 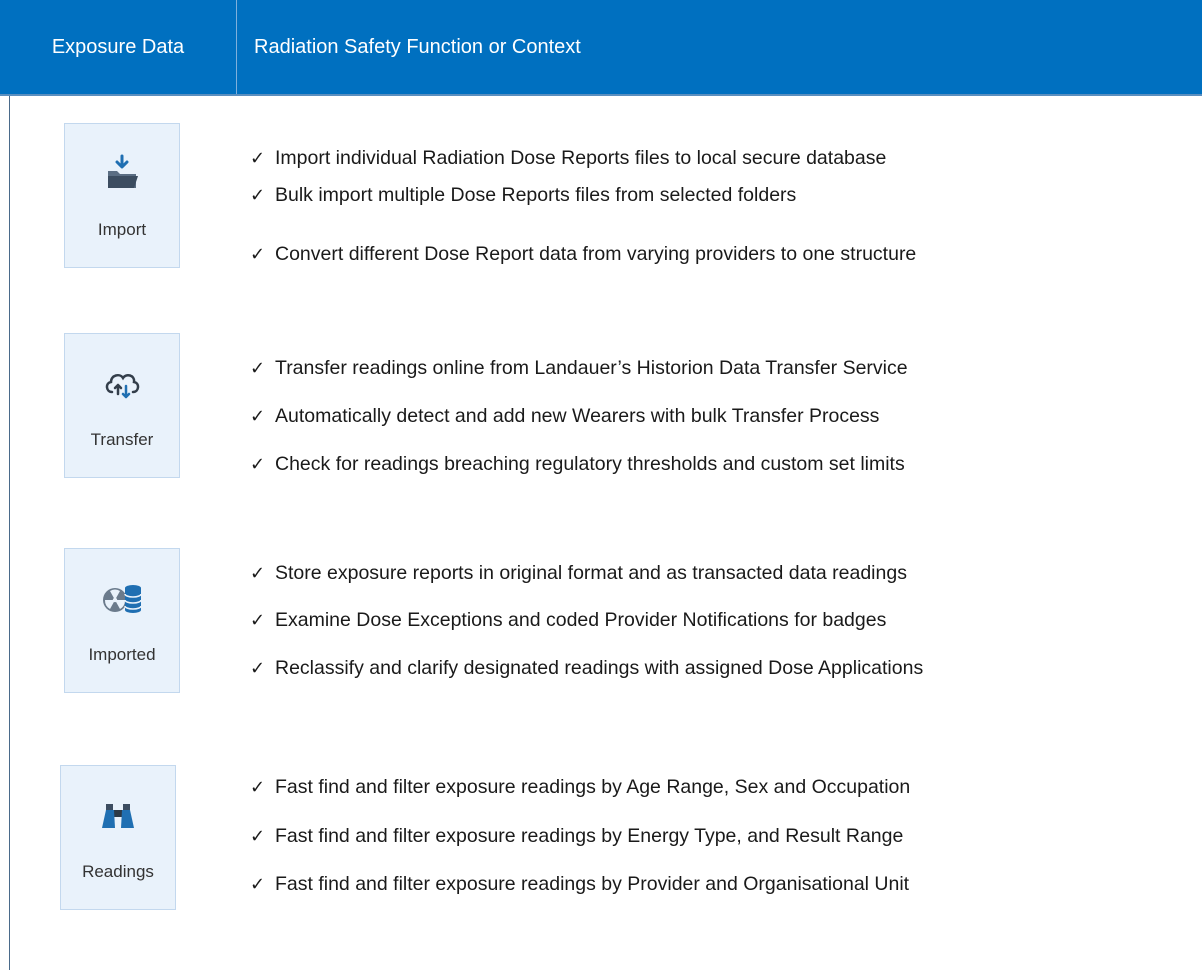 What do you see at coordinates (122, 384) in the screenshot?
I see `cloud-transfer-icon` at bounding box center [122, 384].